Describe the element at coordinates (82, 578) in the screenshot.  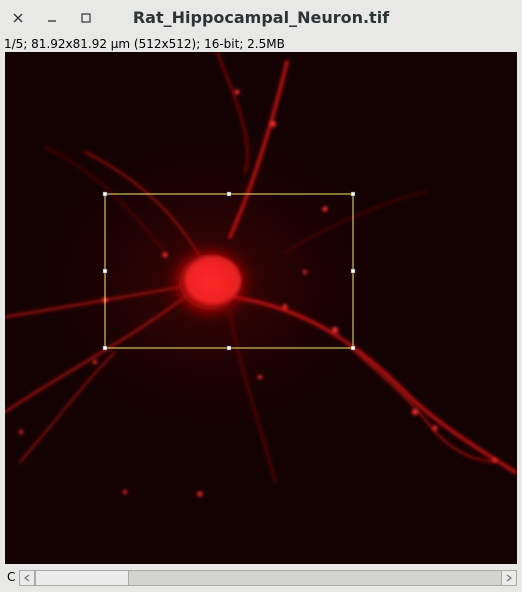
I see `scroll-thumb` at that location.